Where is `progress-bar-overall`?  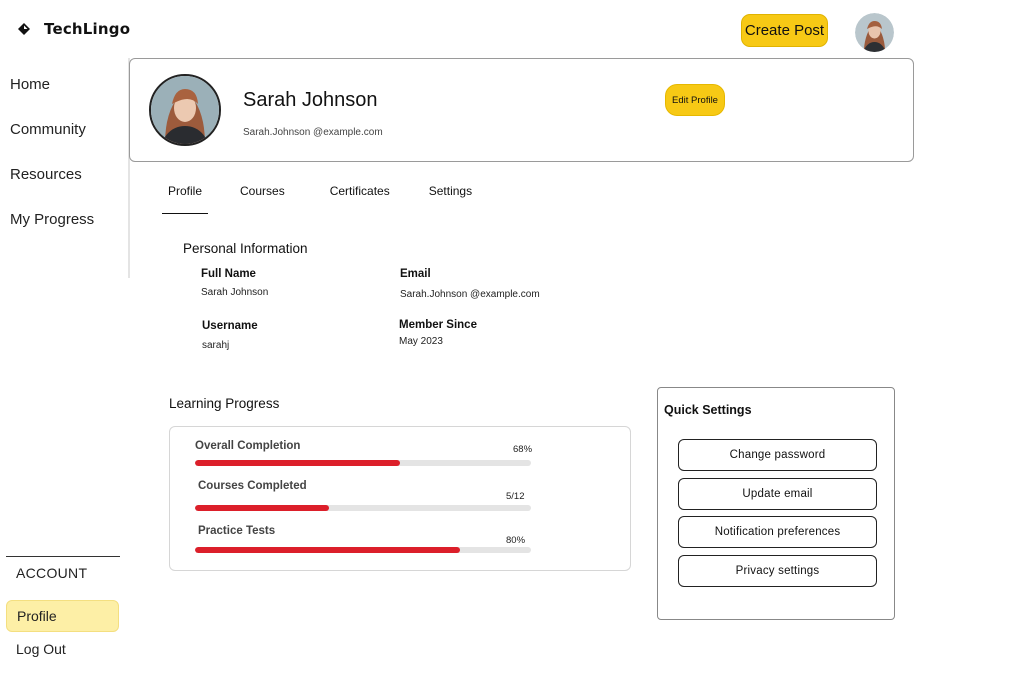
progress-bar-overall is located at coordinates (363, 463).